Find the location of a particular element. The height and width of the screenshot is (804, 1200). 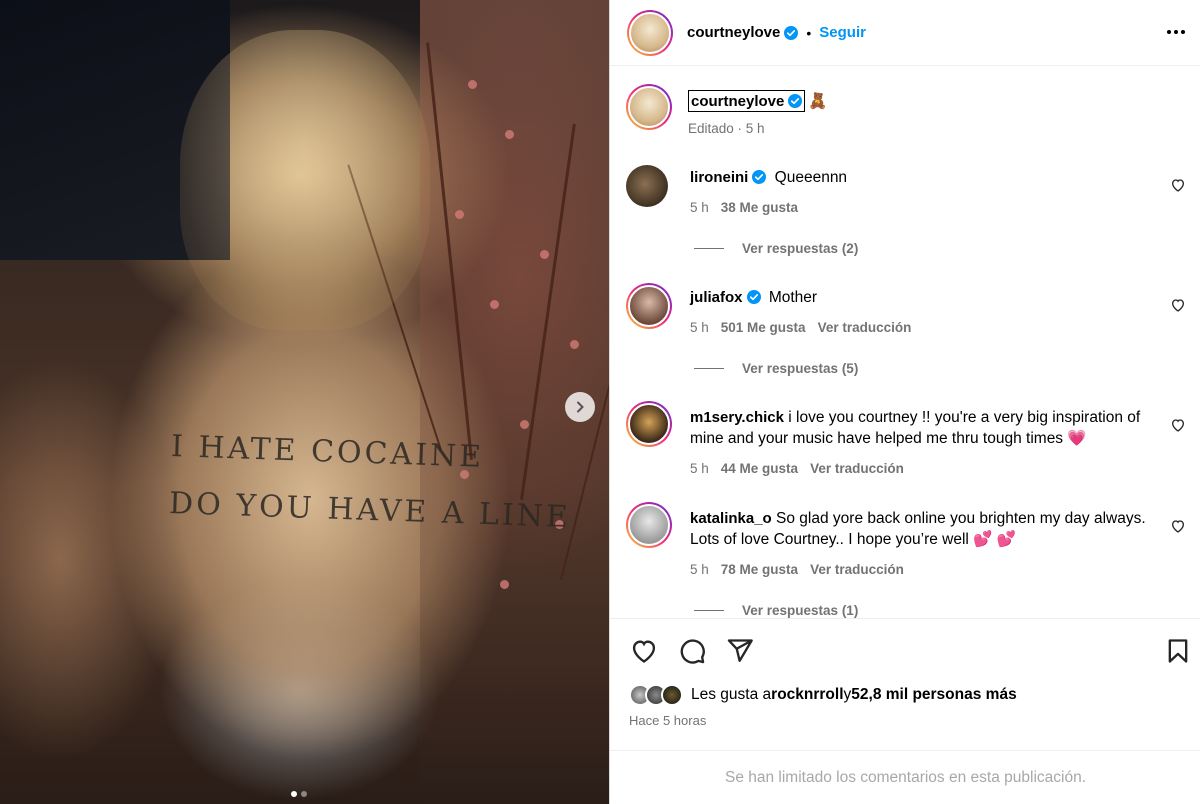

caption-text: 🧸 is located at coordinates (818, 101).